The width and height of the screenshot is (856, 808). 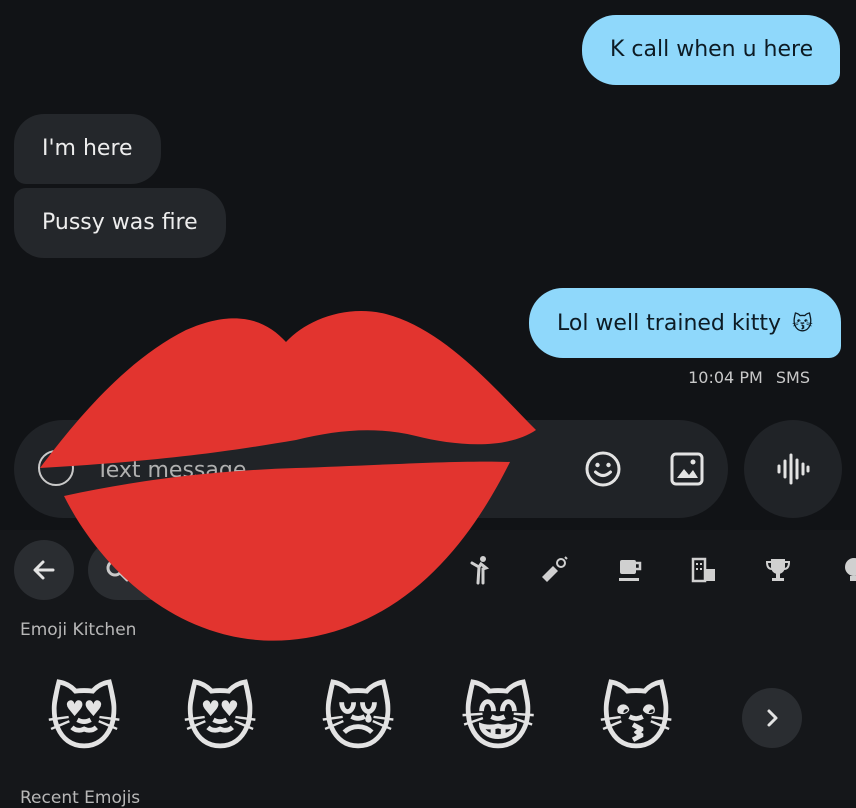 I want to click on voice-record-button, so click(x=793, y=469).